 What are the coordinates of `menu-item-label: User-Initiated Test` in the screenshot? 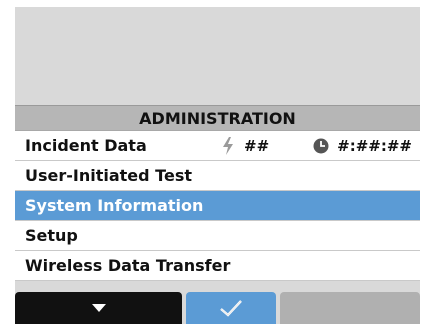 It's located at (108, 175).